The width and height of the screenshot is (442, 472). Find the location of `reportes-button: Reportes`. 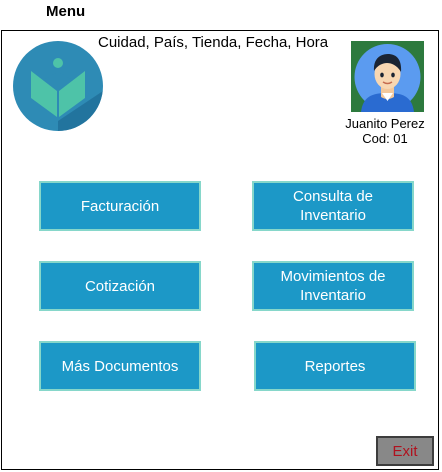

reportes-button: Reportes is located at coordinates (335, 366).